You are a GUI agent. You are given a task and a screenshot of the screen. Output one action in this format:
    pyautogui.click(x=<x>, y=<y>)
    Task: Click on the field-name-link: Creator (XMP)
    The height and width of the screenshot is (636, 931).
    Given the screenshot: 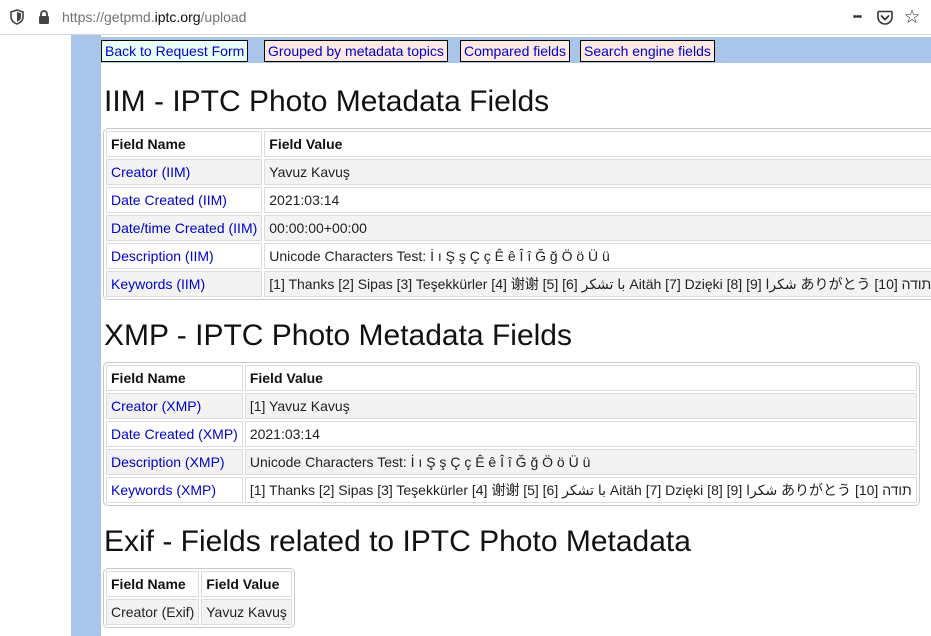 What is the action you would take?
    pyautogui.click(x=156, y=406)
    